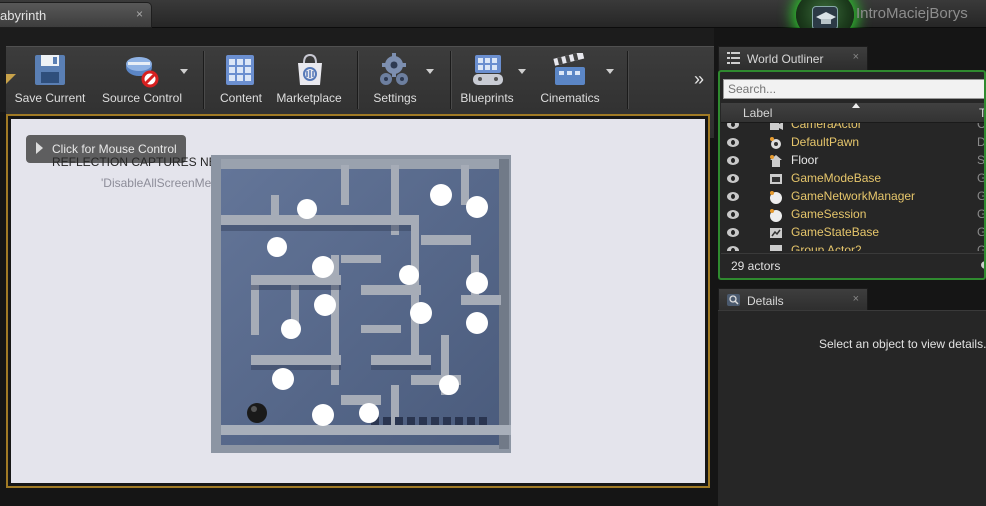 Image resolution: width=986 pixels, height=506 pixels. I want to click on actor-name: Floor, so click(805, 160).